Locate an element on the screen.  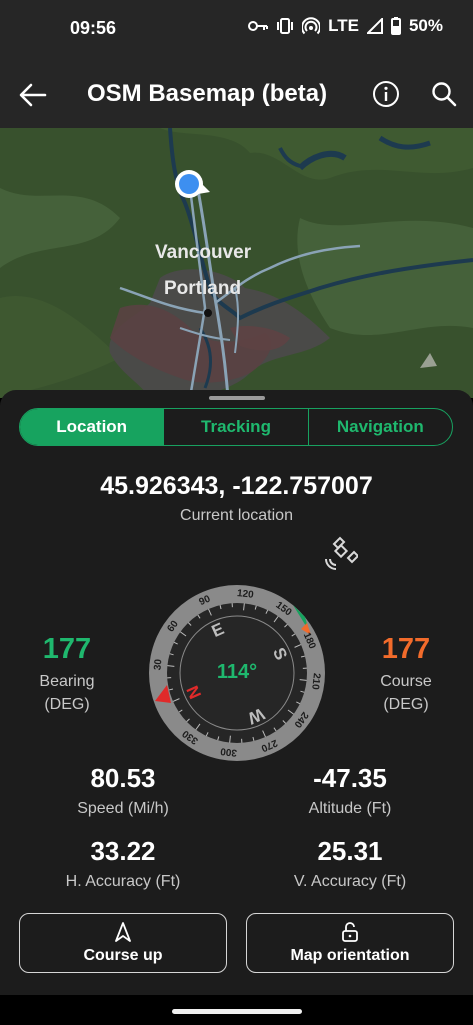
course-value: 177 is located at coordinates (406, 649).